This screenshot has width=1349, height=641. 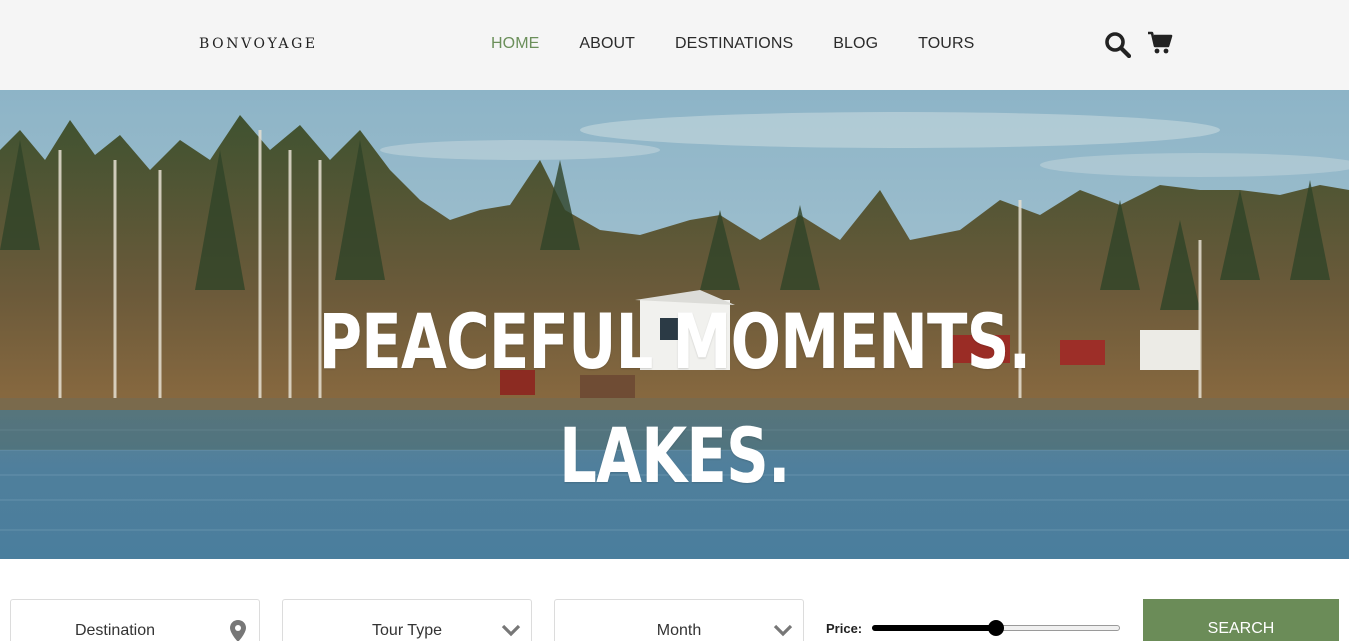 I want to click on price-slider, so click(x=996, y=628).